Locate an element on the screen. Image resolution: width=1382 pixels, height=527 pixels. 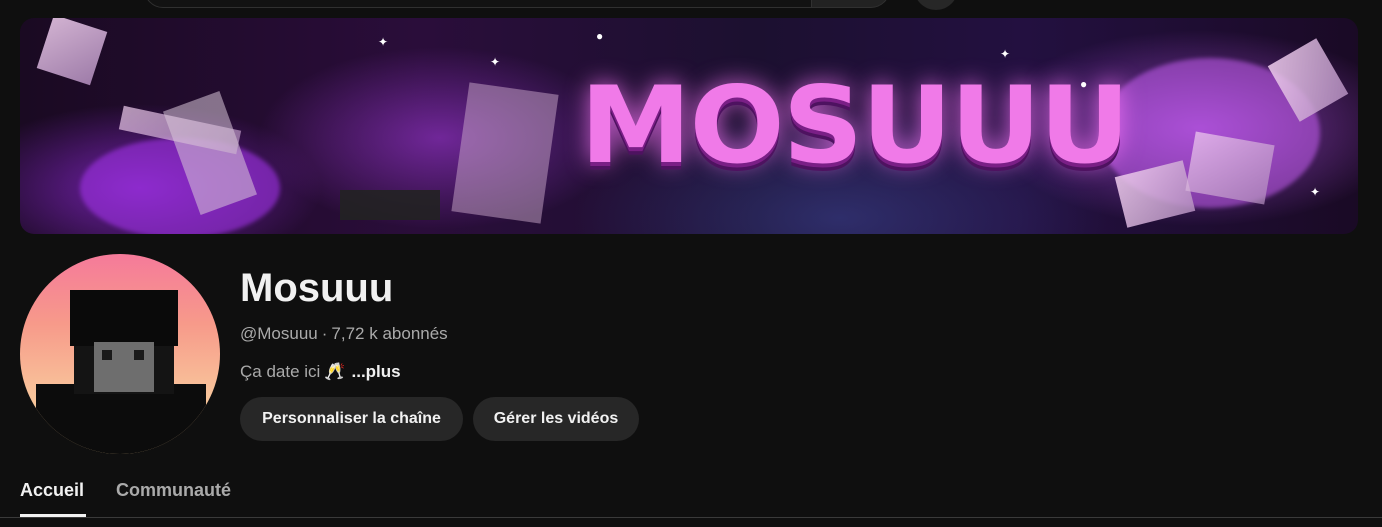
tabs-divider is located at coordinates (691, 517).